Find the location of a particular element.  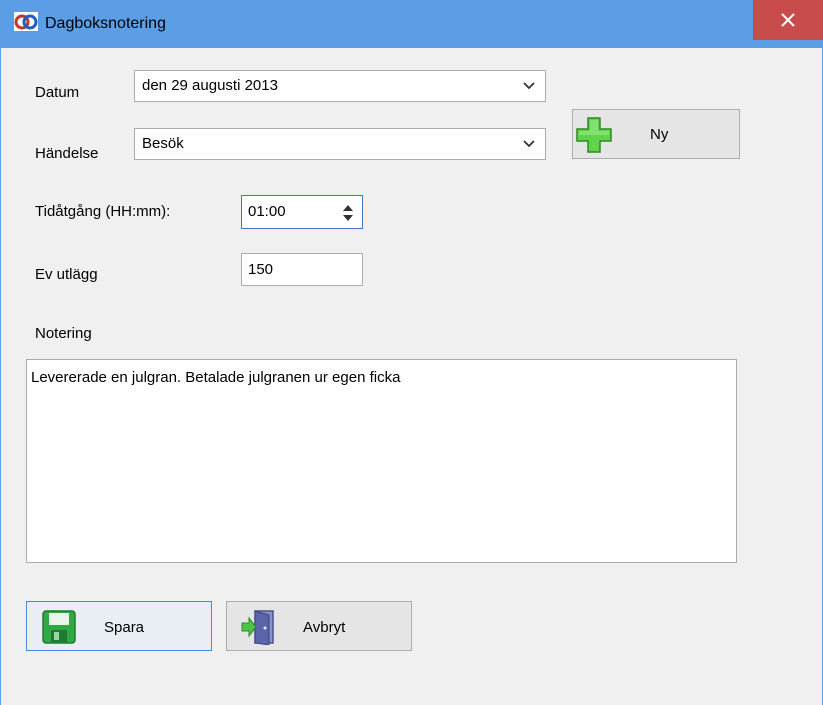

expense-label: Ev utlägg is located at coordinates (66, 274).